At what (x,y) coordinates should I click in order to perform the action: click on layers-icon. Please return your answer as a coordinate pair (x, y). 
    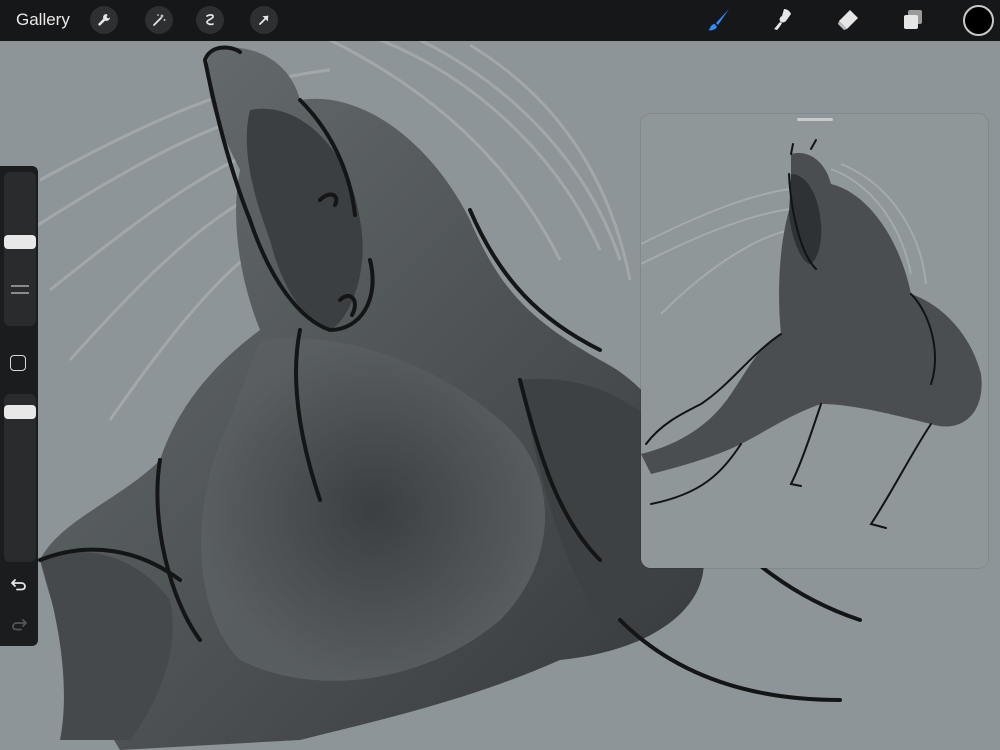
    Looking at the image, I should click on (913, 19).